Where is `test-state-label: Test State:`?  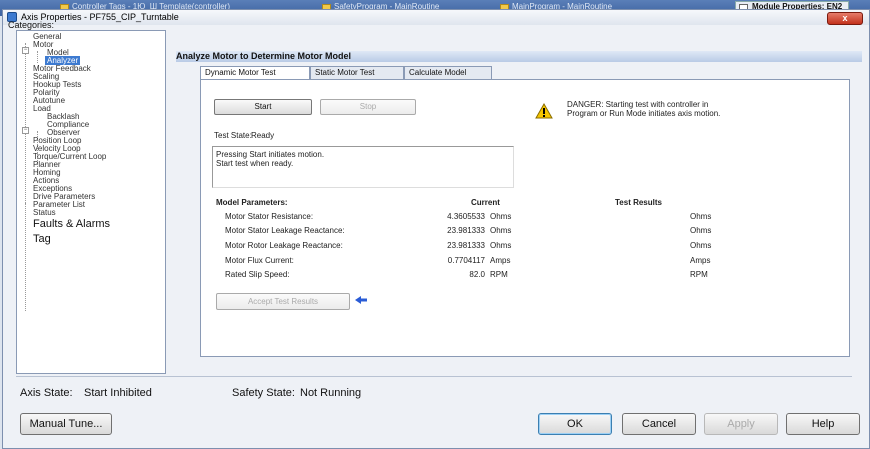
test-state-label: Test State: is located at coordinates (233, 135).